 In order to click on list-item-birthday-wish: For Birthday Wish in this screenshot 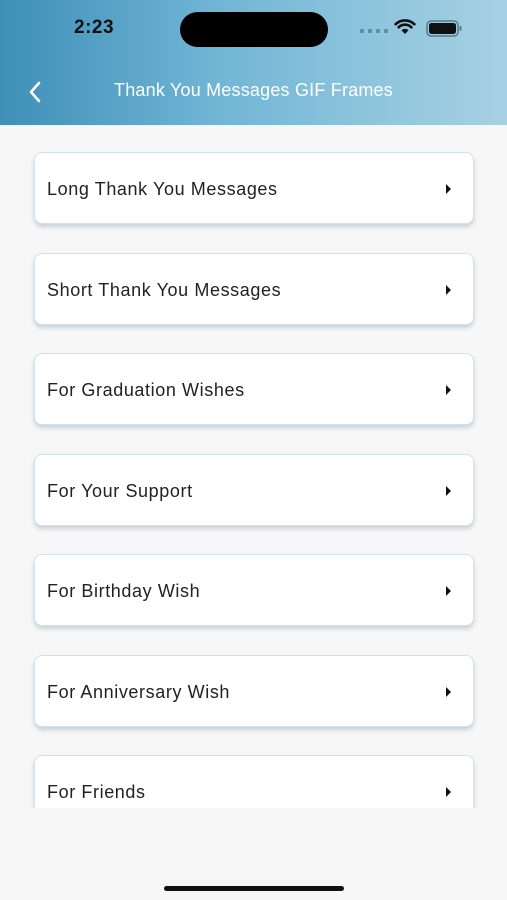, I will do `click(254, 590)`.